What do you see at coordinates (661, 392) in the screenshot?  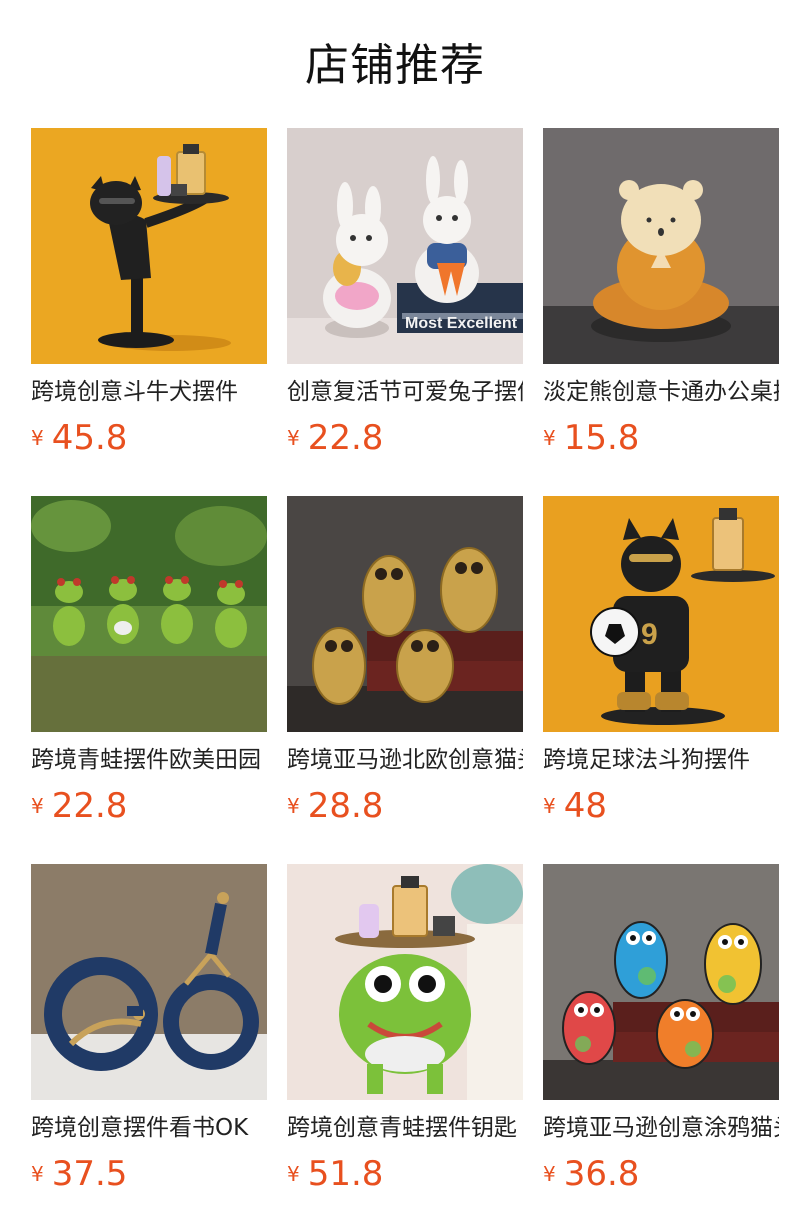 I see `product-name: 淡定熊创意卡通办公桌摆件` at bounding box center [661, 392].